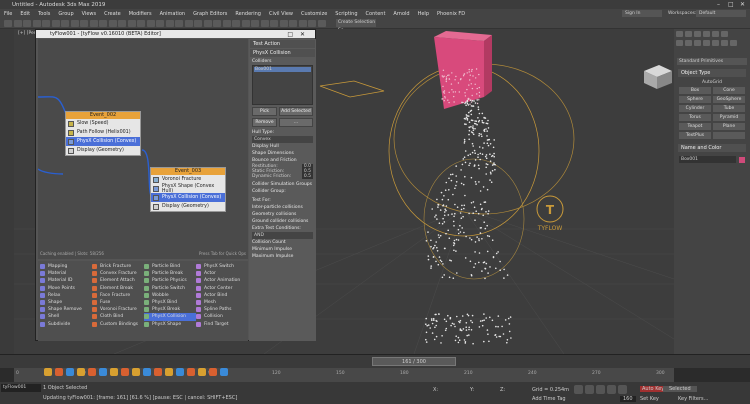  I want to click on event1-operator: Display (Geometry), so click(103, 150).